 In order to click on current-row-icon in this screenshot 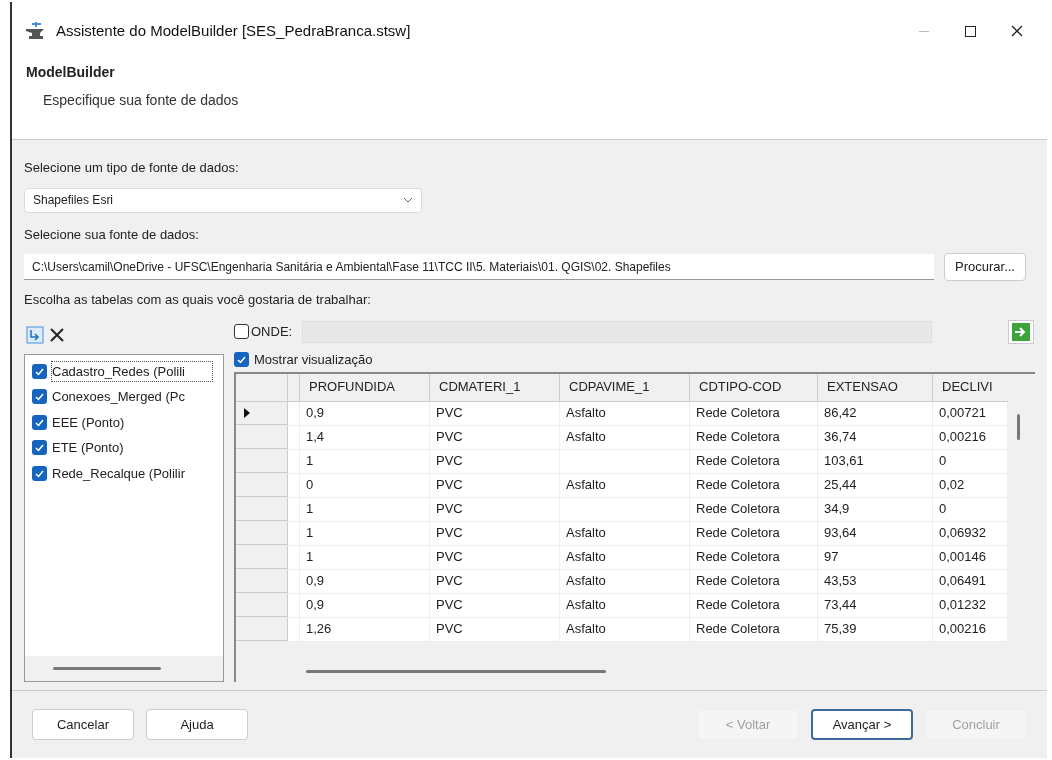, I will do `click(247, 412)`.